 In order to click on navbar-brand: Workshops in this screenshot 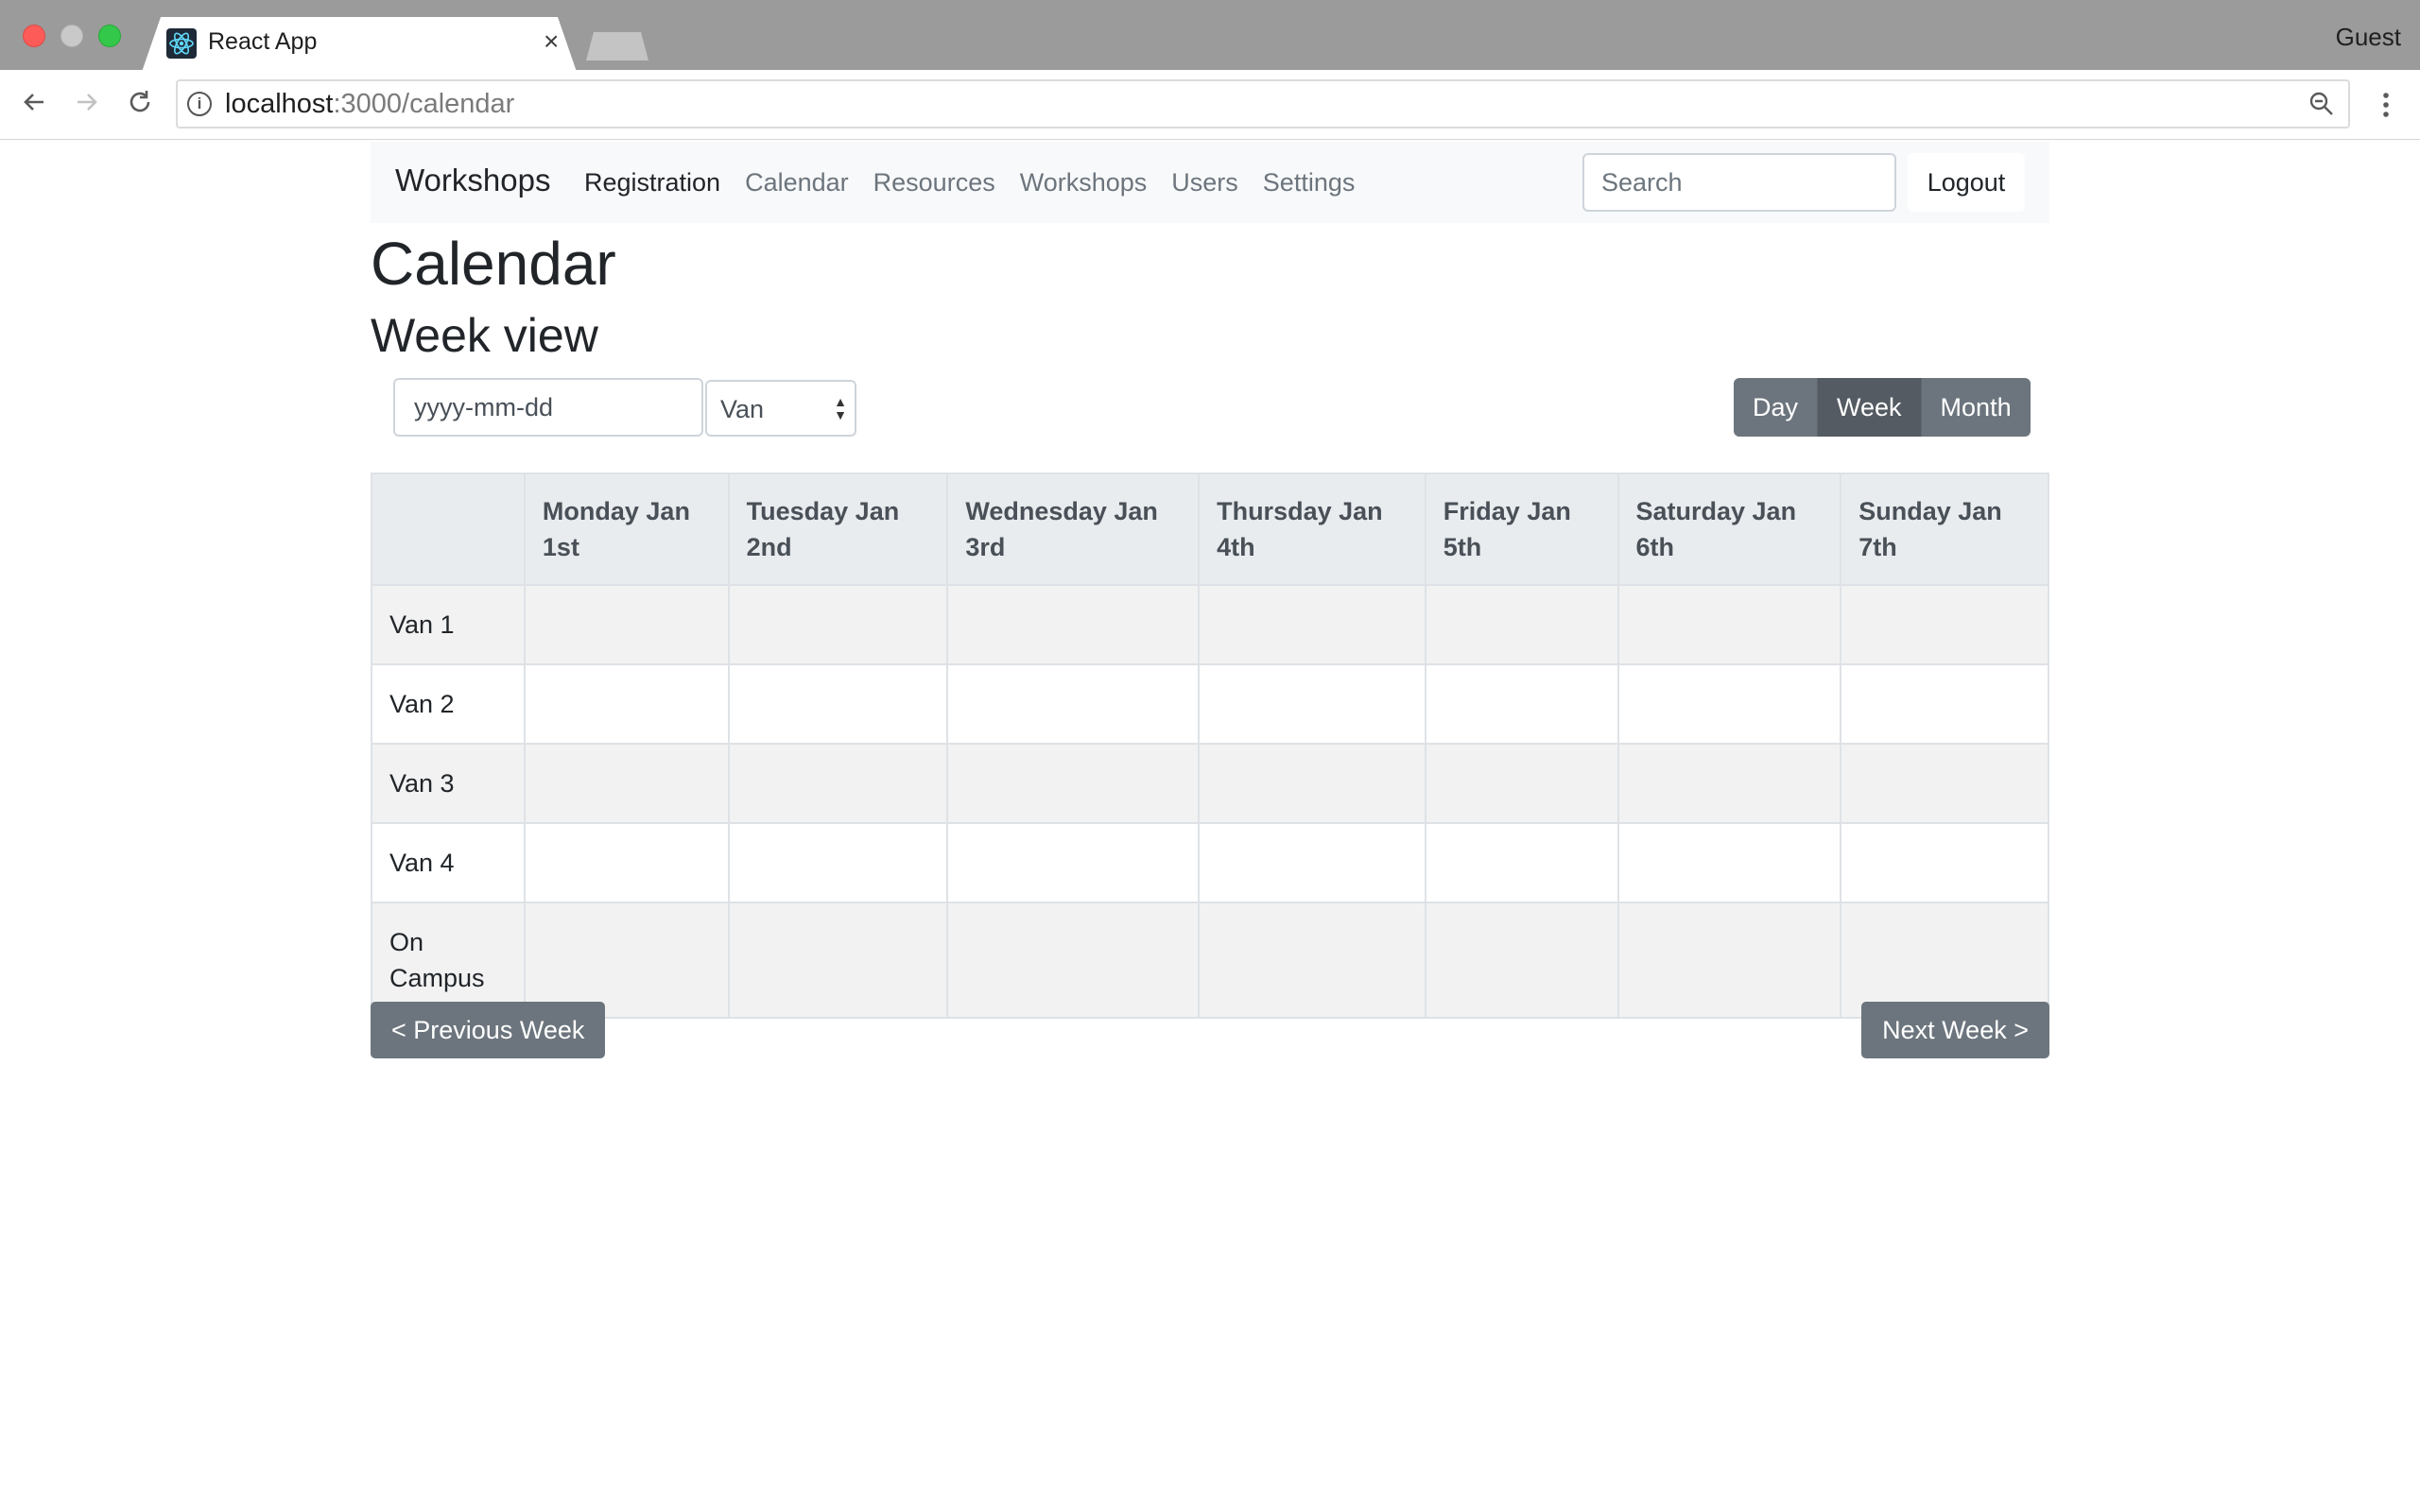, I will do `click(472, 180)`.